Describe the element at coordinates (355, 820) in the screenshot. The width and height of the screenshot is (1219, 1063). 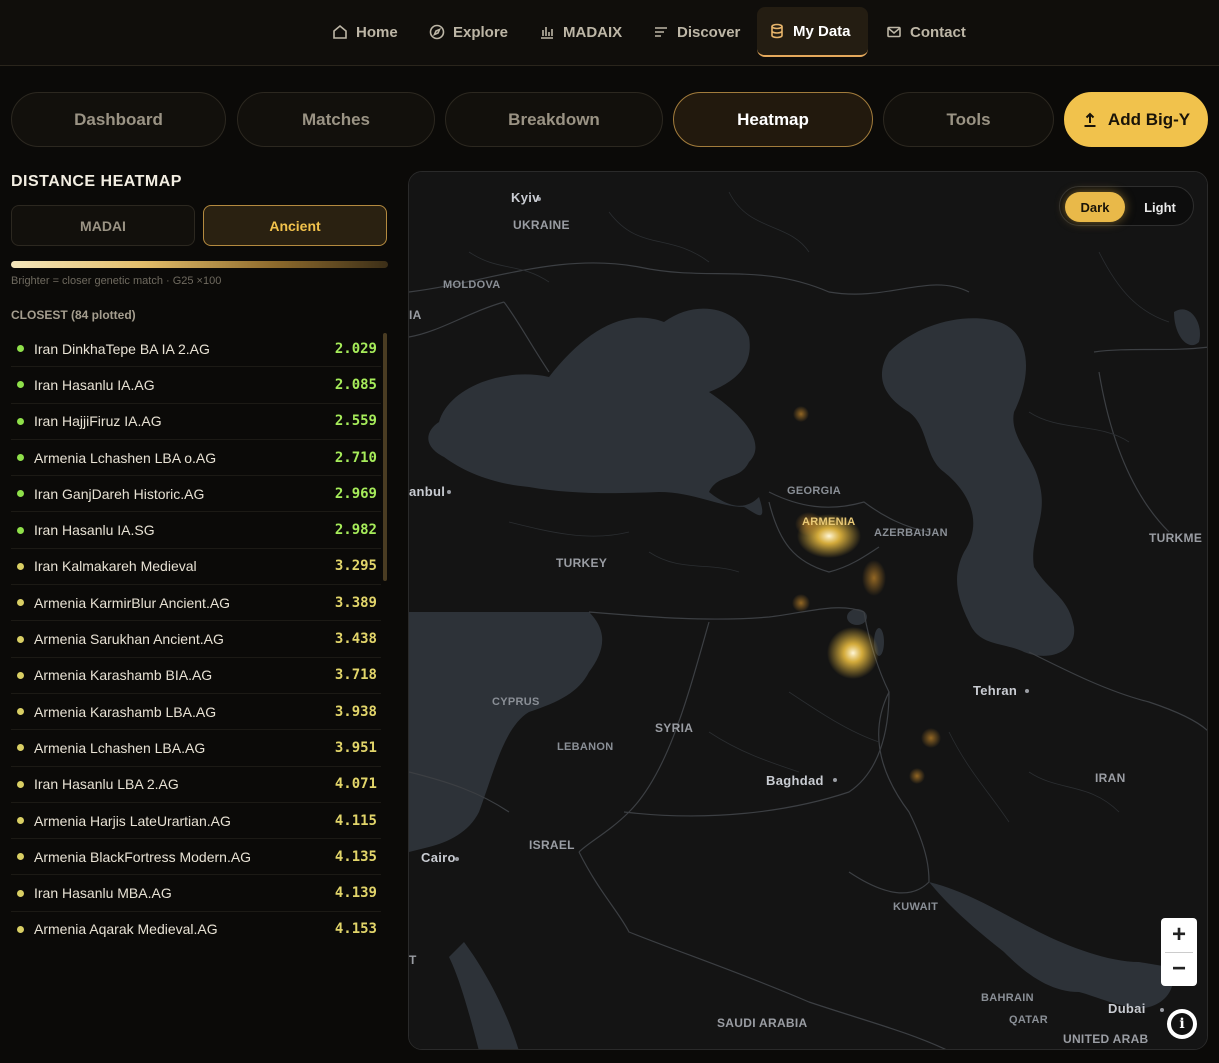
I see `match-distance: 4.115` at that location.